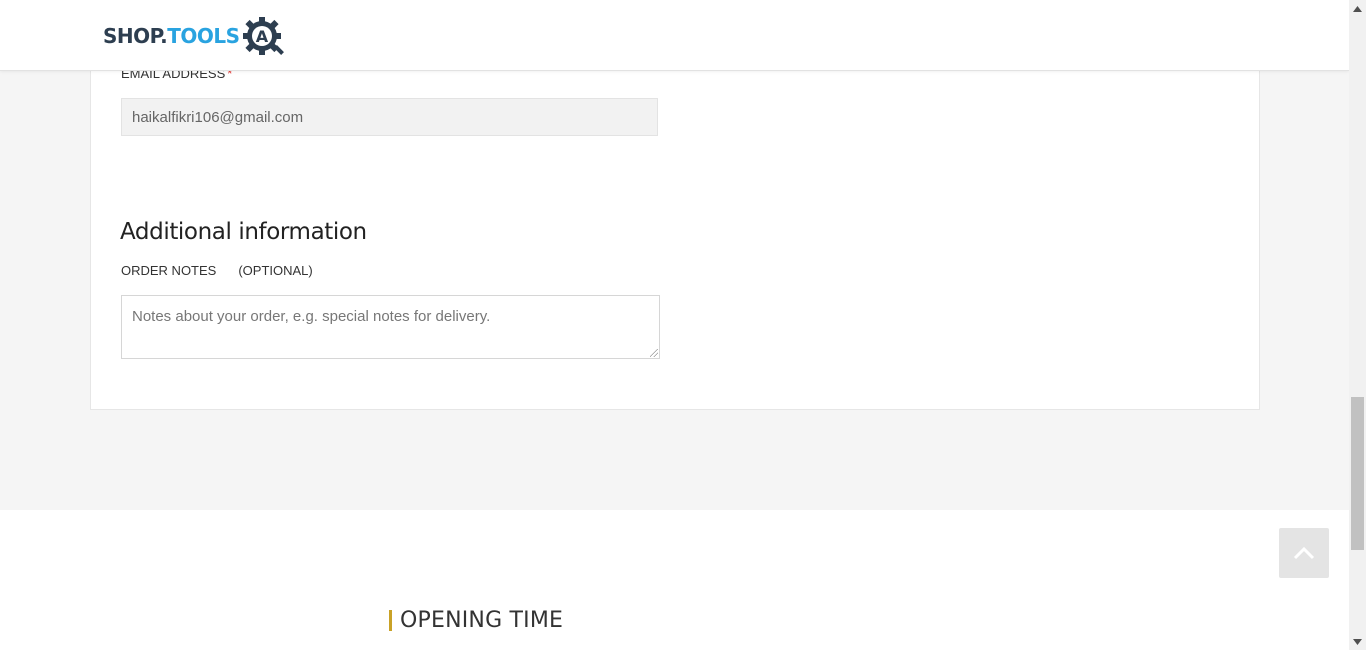 The image size is (1366, 650). I want to click on scrollbar-thumb, so click(1357, 473).